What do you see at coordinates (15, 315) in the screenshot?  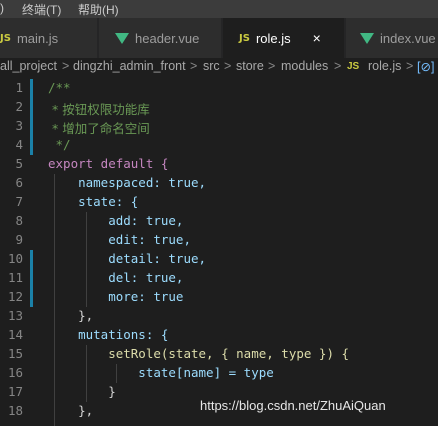 I see `line-number: 13` at bounding box center [15, 315].